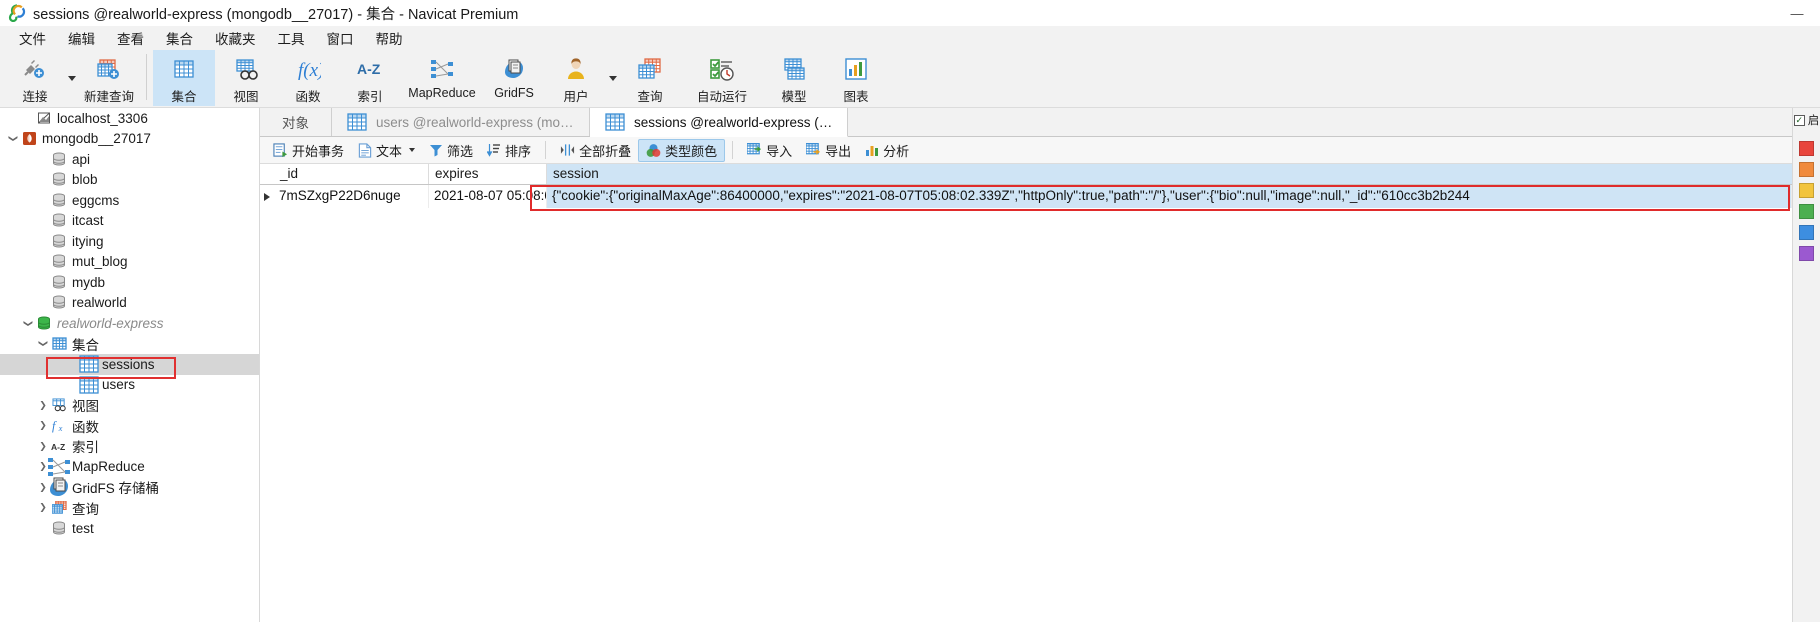 Image resolution: width=1820 pixels, height=623 pixels. I want to click on ribbon-query: 查询, so click(650, 78).